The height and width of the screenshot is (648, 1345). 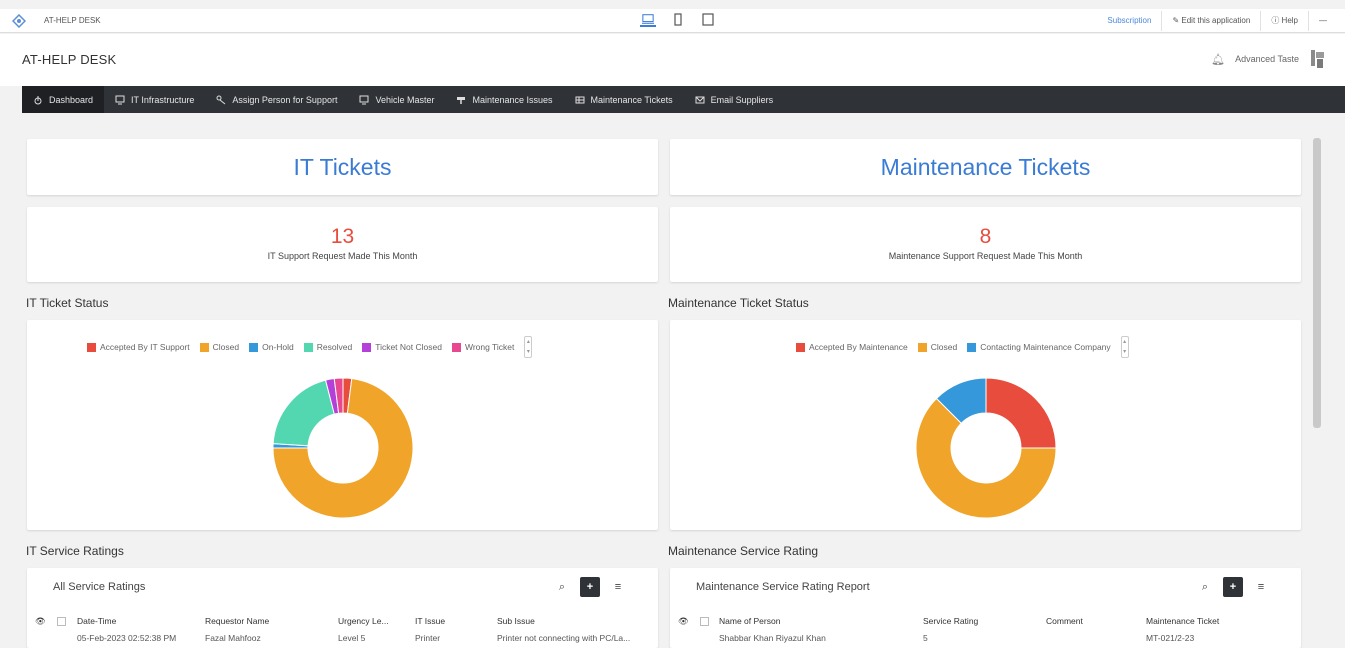 I want to click on help-icon: ⓘ, so click(x=1276, y=20).